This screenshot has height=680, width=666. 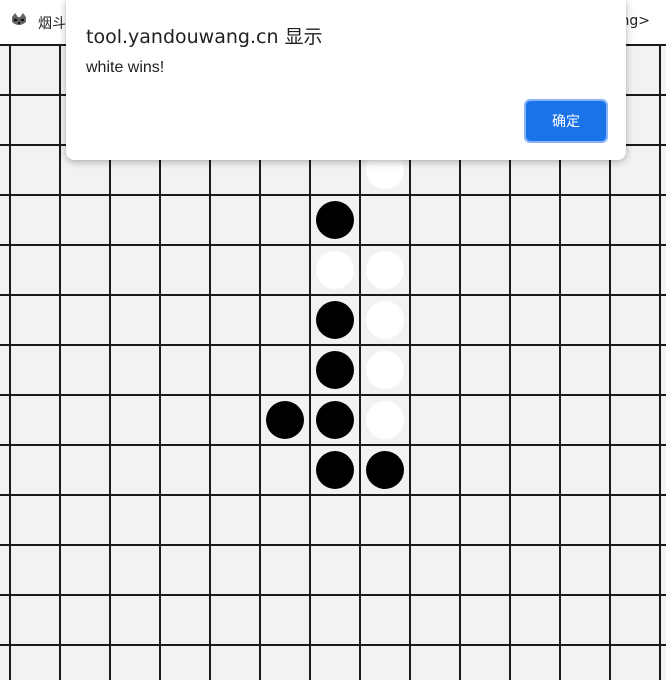 I want to click on site-name: 烟斗, so click(x=52, y=23).